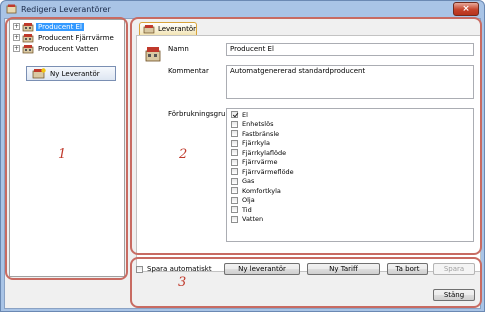 This screenshot has width=485, height=312. Describe the element at coordinates (466, 9) in the screenshot. I see `close-window-button: ×` at that location.